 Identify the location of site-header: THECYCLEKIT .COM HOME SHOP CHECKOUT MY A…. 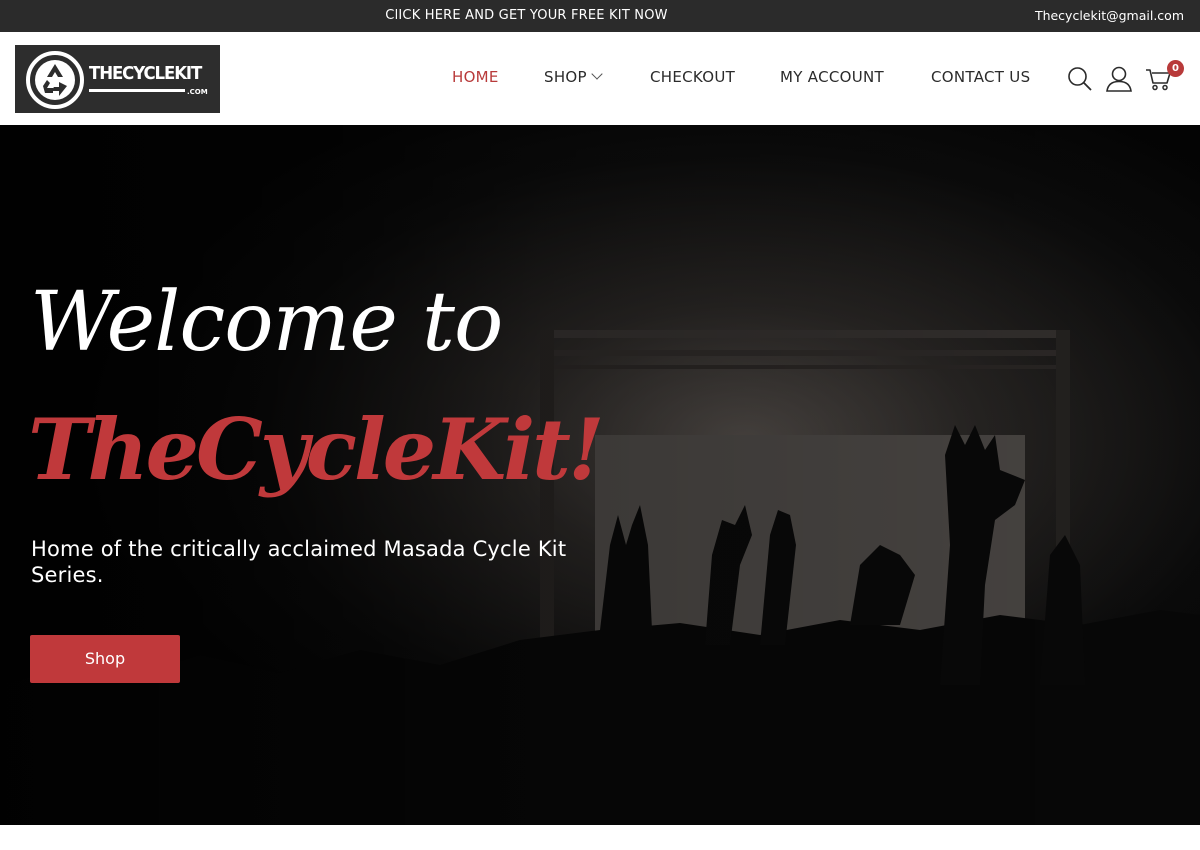
(600, 78).